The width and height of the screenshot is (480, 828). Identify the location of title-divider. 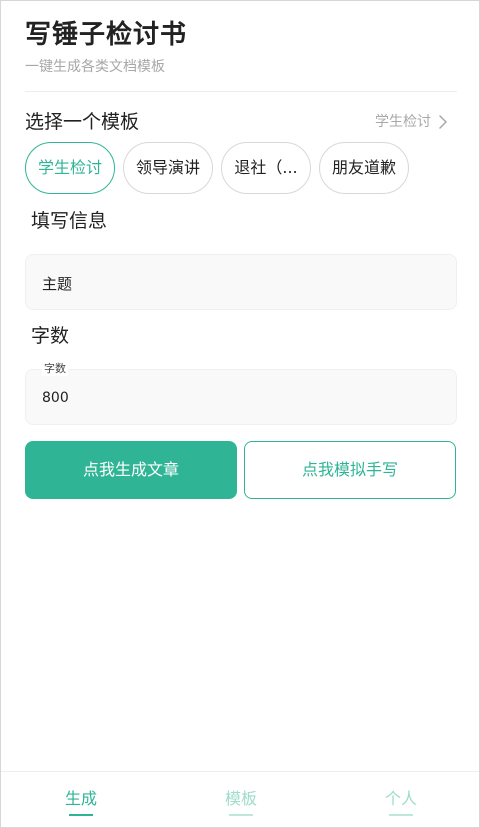
(241, 91).